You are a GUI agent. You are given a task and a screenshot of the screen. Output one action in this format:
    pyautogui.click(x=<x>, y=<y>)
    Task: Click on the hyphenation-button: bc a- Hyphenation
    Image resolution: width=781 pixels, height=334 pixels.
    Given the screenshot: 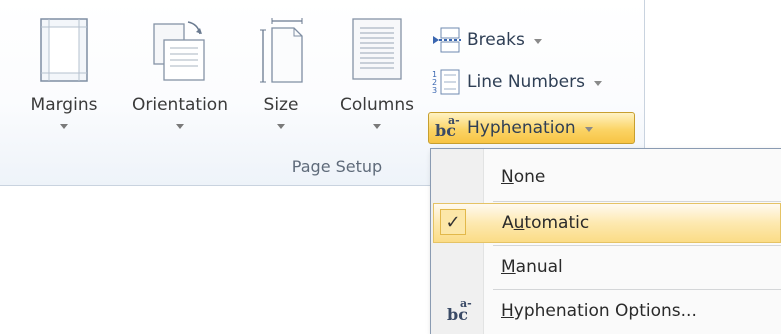 What is the action you would take?
    pyautogui.click(x=531, y=128)
    